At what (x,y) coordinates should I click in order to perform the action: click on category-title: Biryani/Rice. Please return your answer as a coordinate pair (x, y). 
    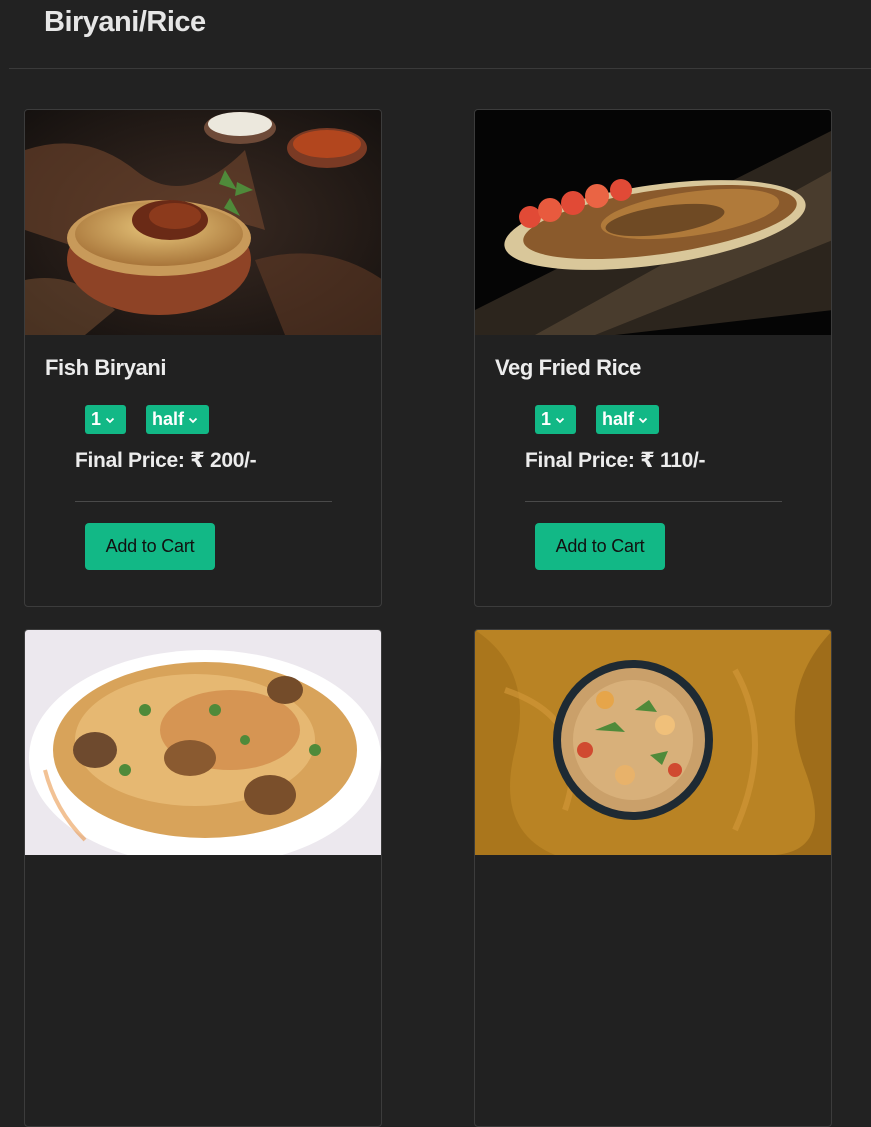
    Looking at the image, I should click on (125, 22).